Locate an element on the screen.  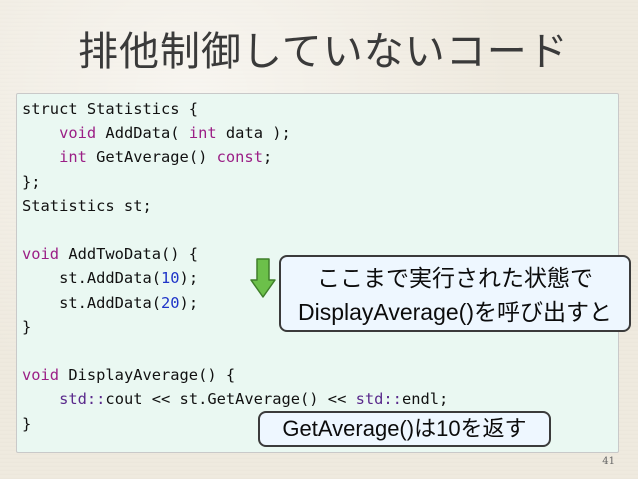
code-line-7: void AddTwoData() { is located at coordinates (110, 254).